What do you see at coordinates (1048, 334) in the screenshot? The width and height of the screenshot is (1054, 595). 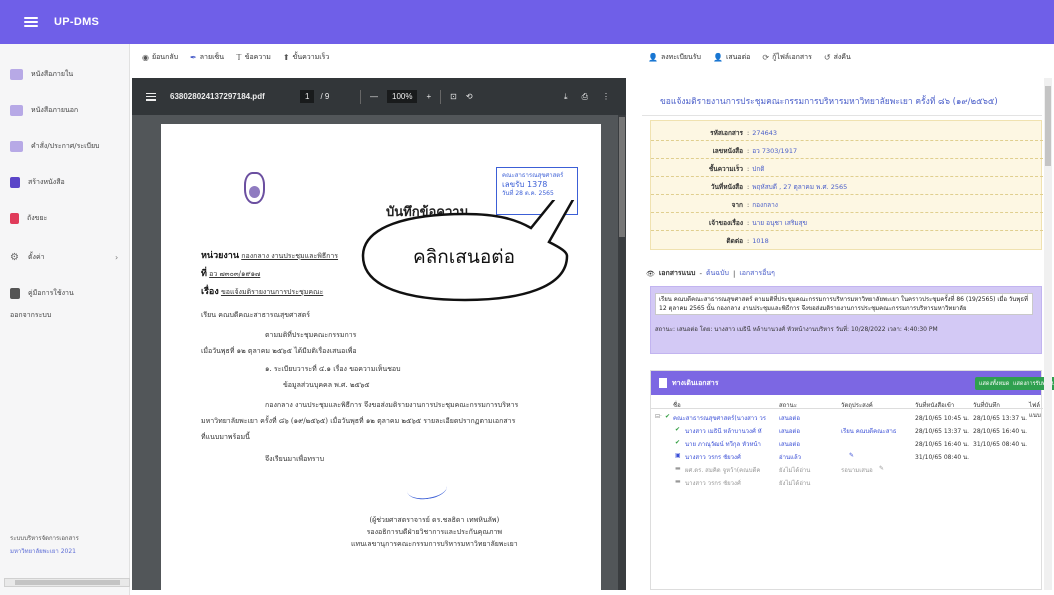 I see `panel-scrollbar` at bounding box center [1048, 334].